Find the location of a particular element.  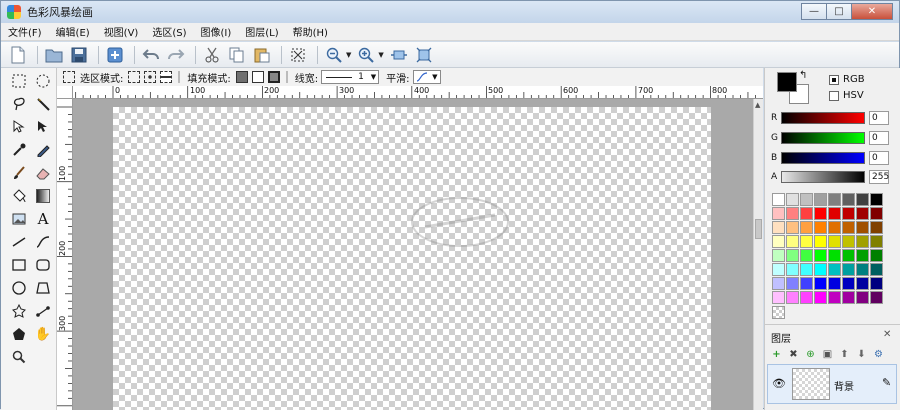

move-selection-tool is located at coordinates (19, 127).